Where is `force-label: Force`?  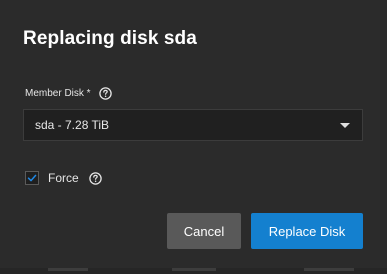 force-label: Force is located at coordinates (63, 178).